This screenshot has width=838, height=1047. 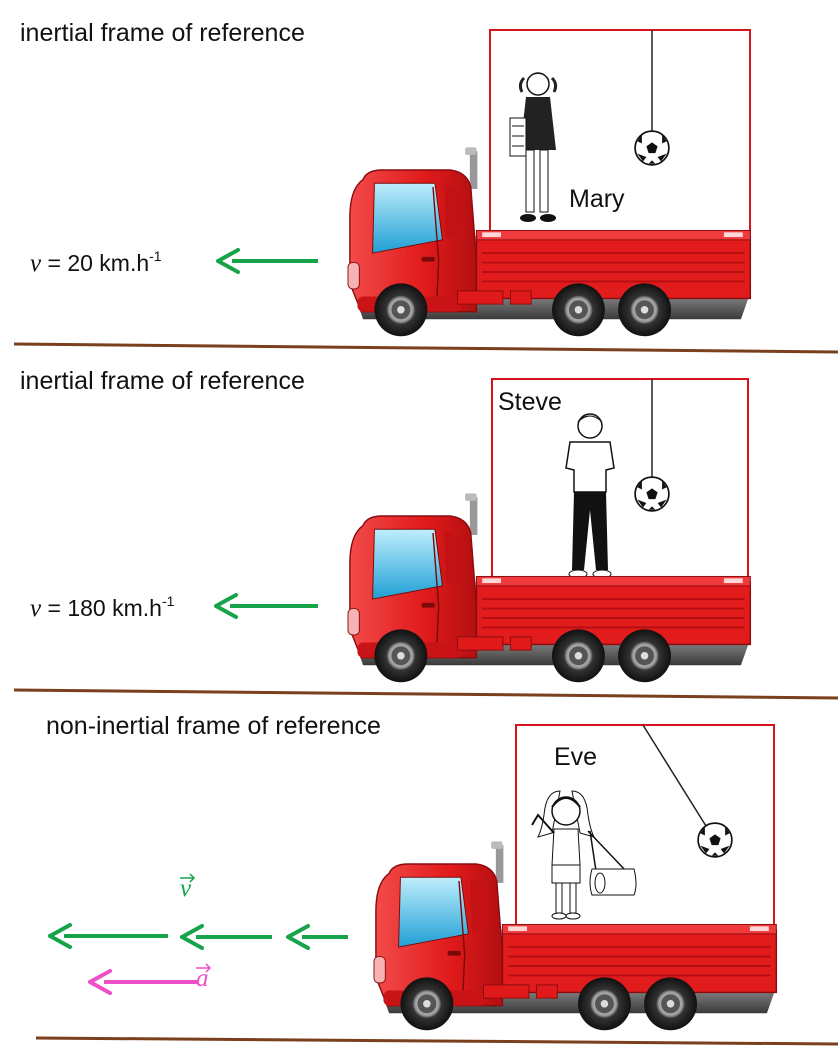 I want to click on svg-text: v, so click(x=186, y=888).